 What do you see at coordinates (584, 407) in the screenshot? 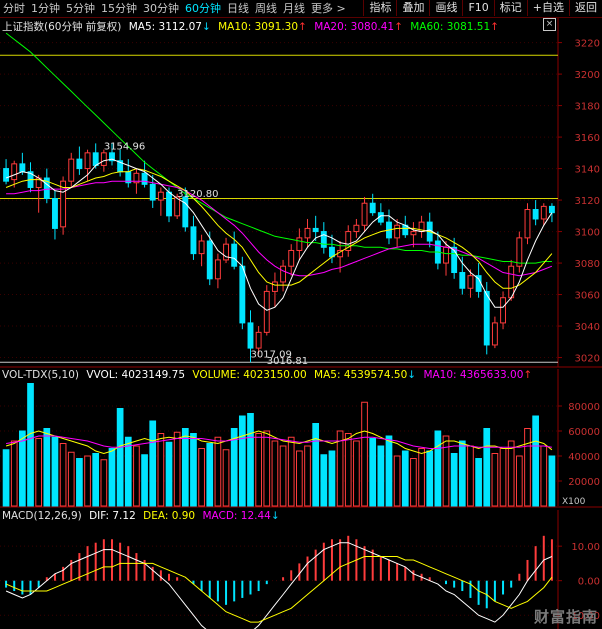
I see `y-tick-label: 80000` at bounding box center [584, 407].